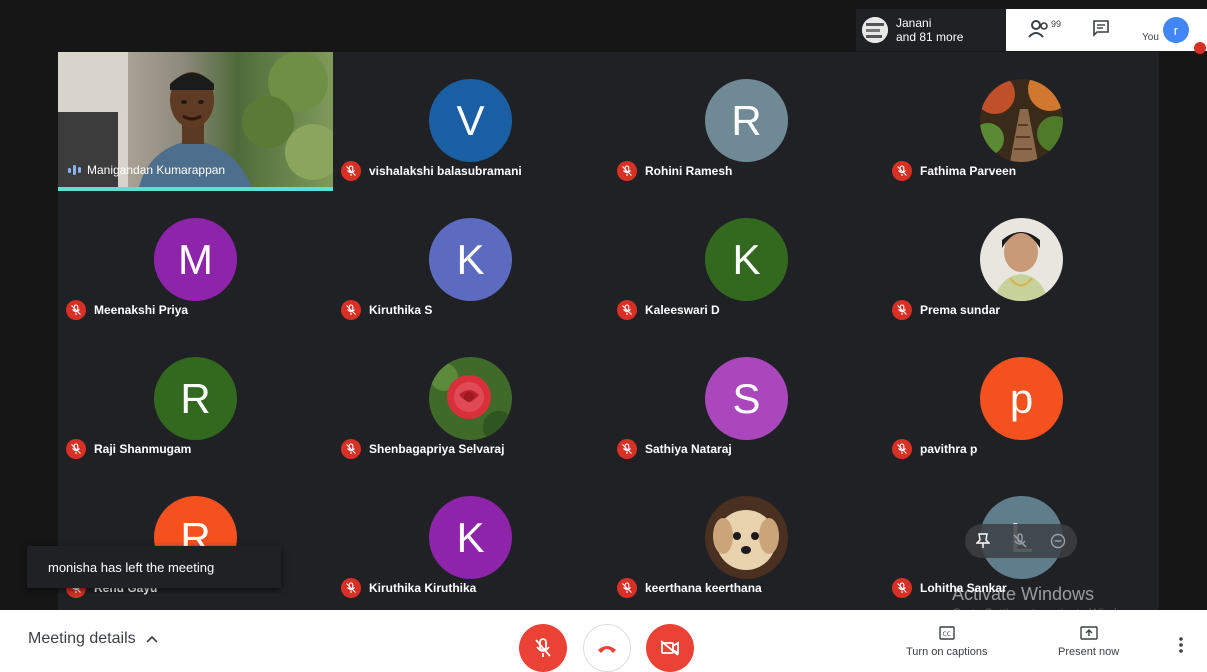 Image resolution: width=1207 pixels, height=672 pixels. Describe the element at coordinates (689, 171) in the screenshot. I see `participant-name: Rohini Ramesh` at that location.